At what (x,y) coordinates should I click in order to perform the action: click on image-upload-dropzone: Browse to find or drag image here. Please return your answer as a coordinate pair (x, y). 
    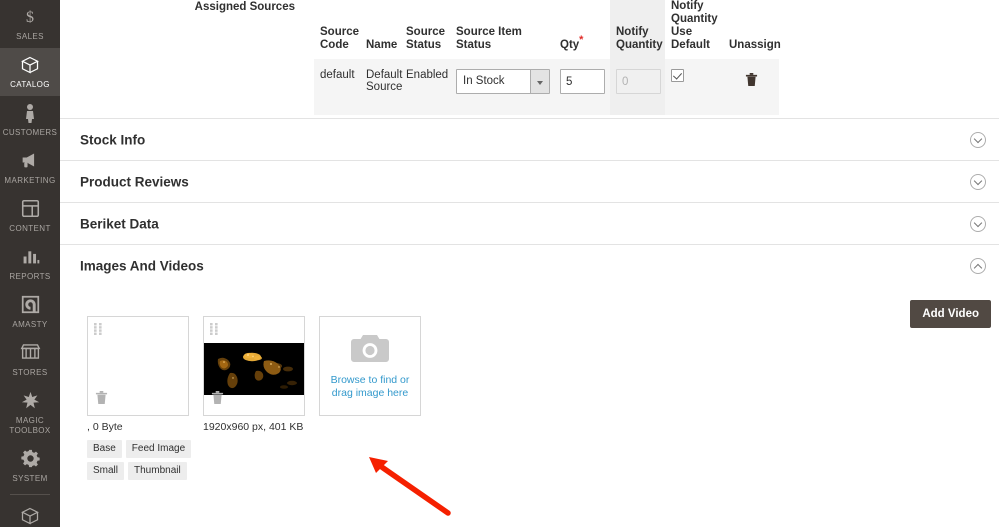
    Looking at the image, I should click on (370, 366).